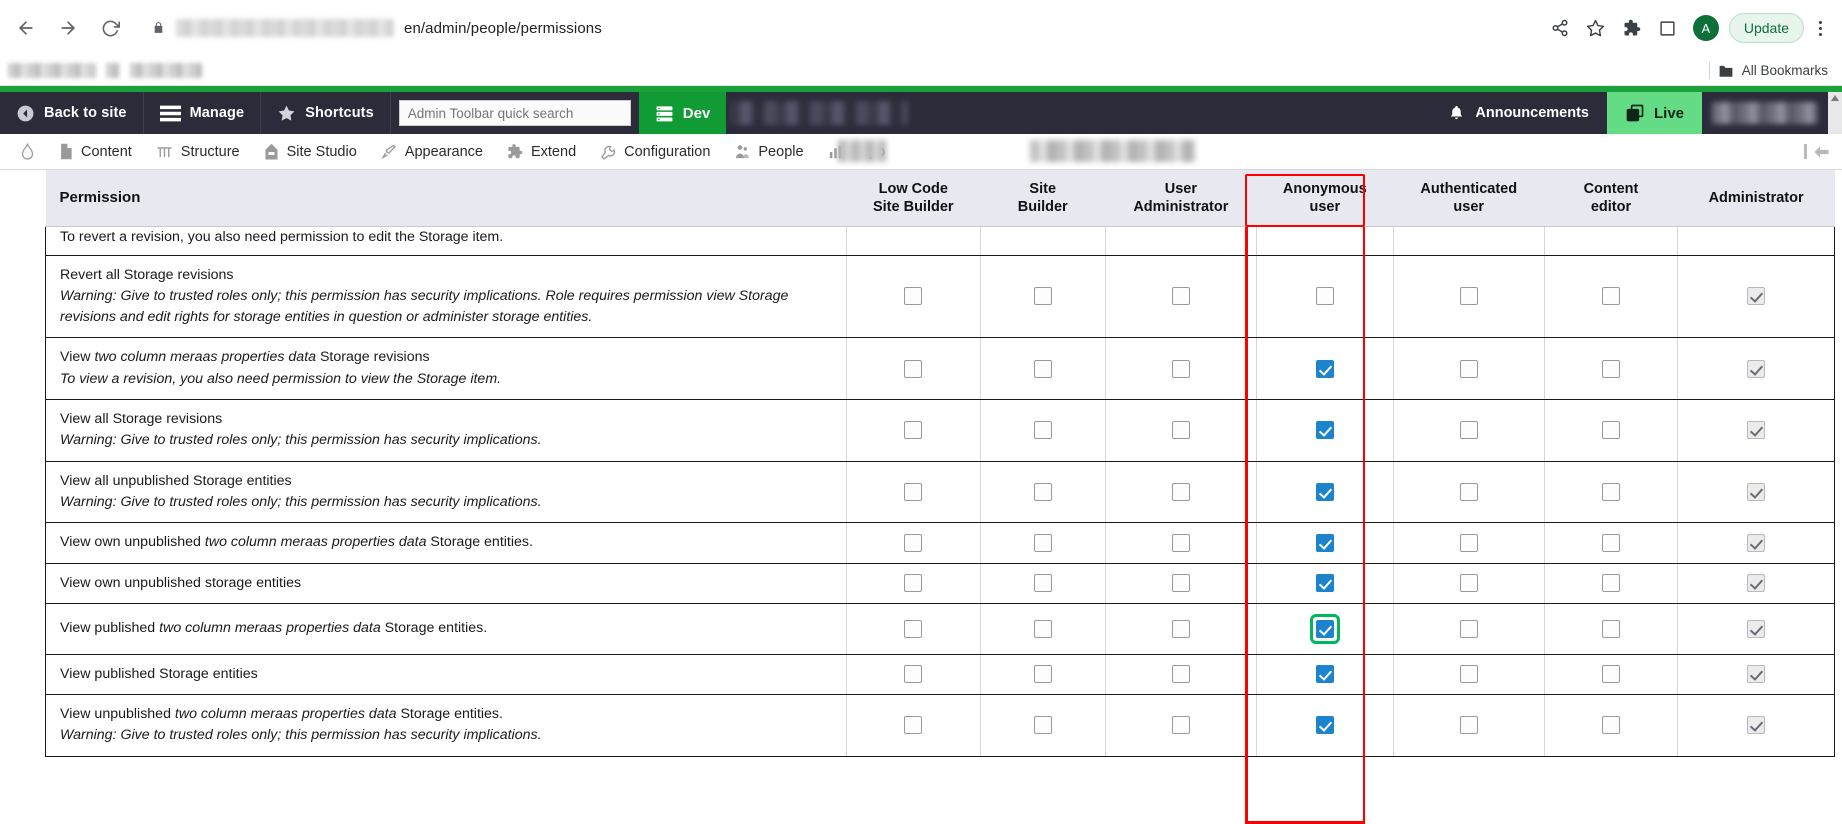 The width and height of the screenshot is (1842, 824). I want to click on drupal-home-link, so click(27, 151).